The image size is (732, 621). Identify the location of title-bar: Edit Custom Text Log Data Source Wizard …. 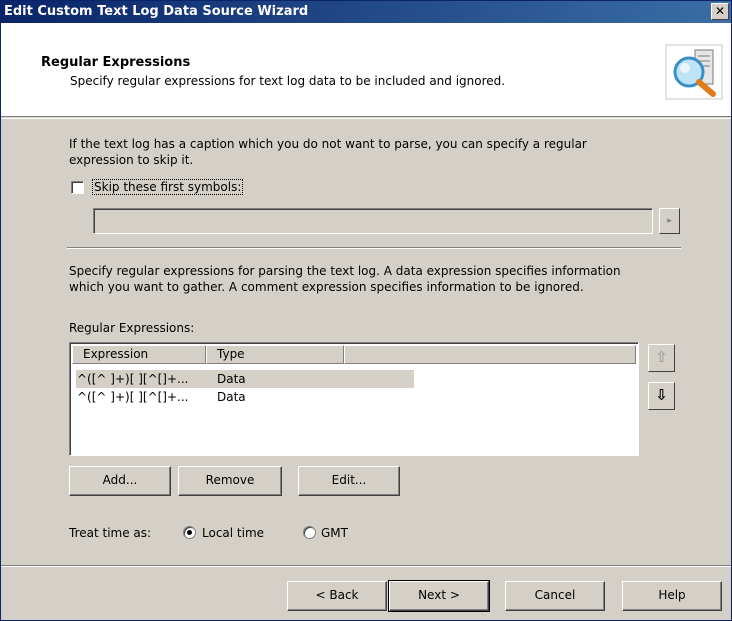
(366, 12).